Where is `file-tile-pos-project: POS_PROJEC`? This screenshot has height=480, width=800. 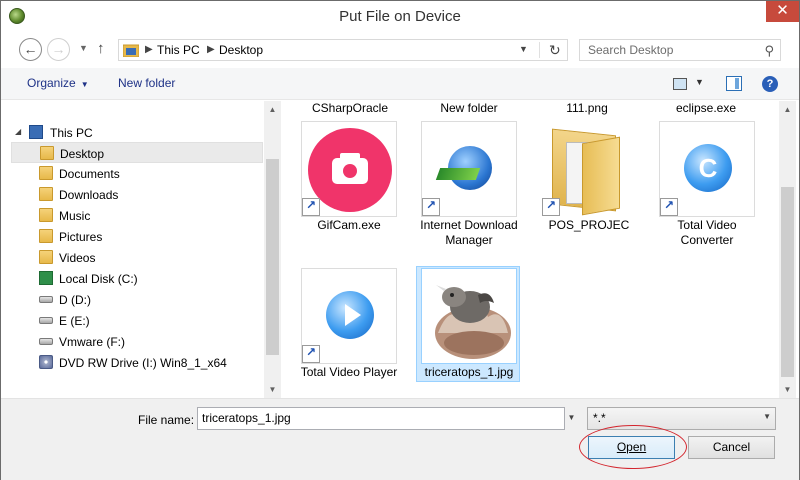 file-tile-pos-project: POS_PROJEC is located at coordinates (589, 191).